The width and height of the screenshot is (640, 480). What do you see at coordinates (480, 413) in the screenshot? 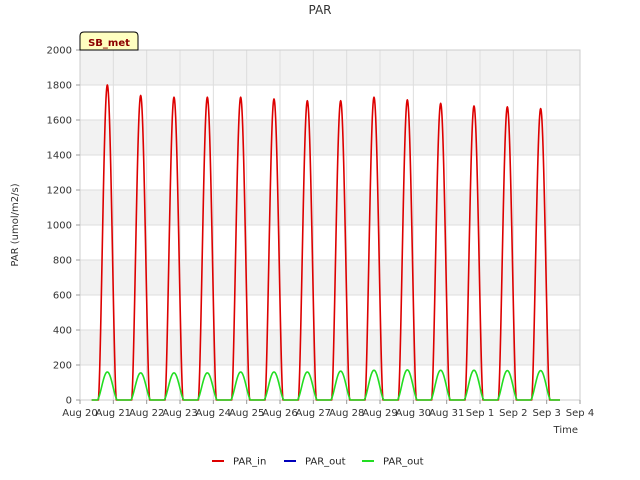
I see `x-tick-label: Sep 1` at bounding box center [480, 413].